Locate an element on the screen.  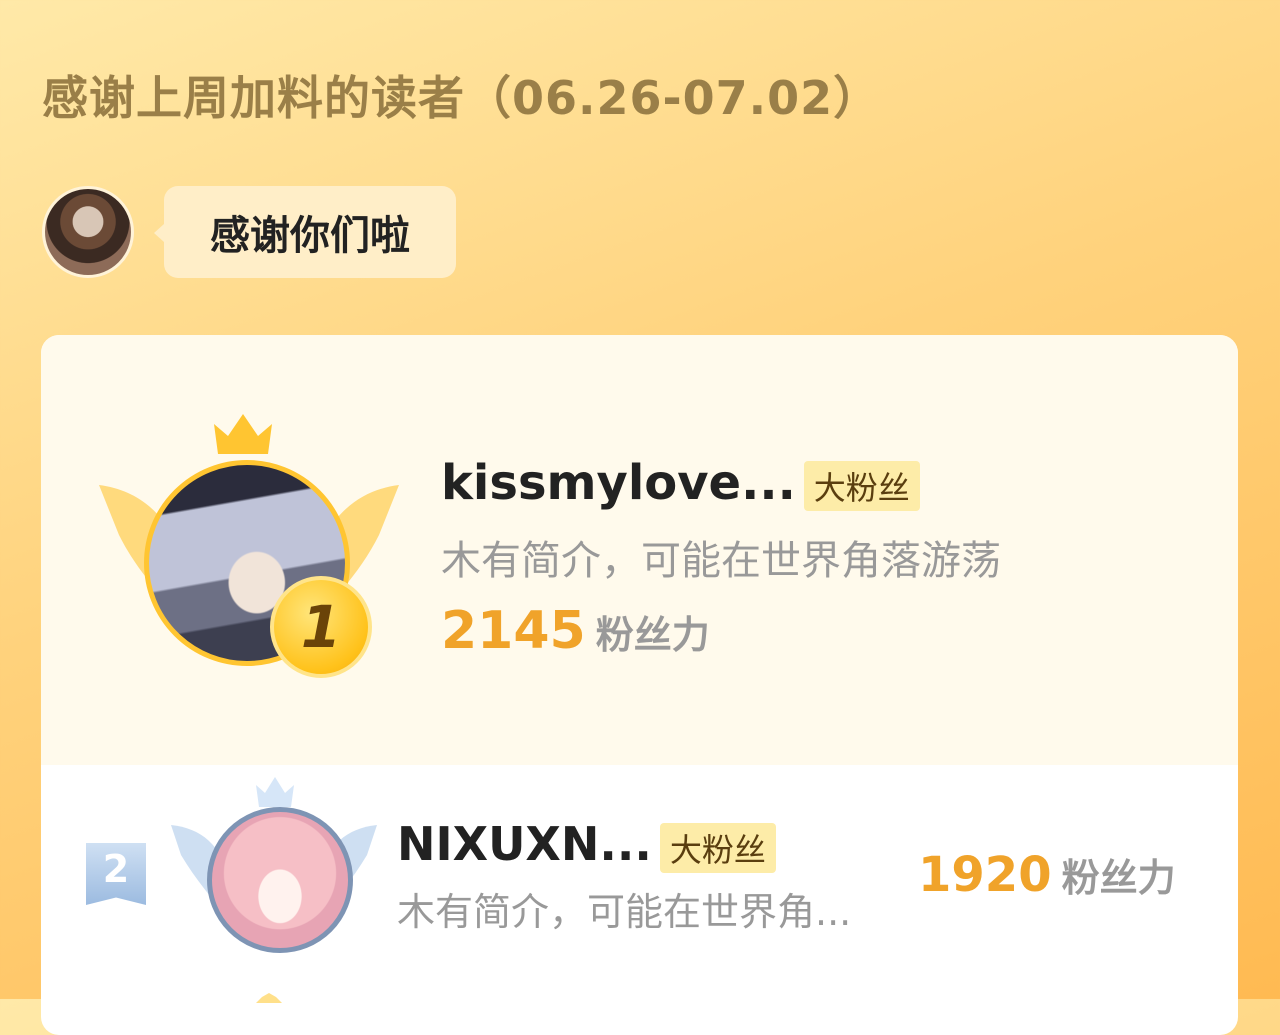
speech-bubble-text: 感谢你们啦 is located at coordinates (310, 236).